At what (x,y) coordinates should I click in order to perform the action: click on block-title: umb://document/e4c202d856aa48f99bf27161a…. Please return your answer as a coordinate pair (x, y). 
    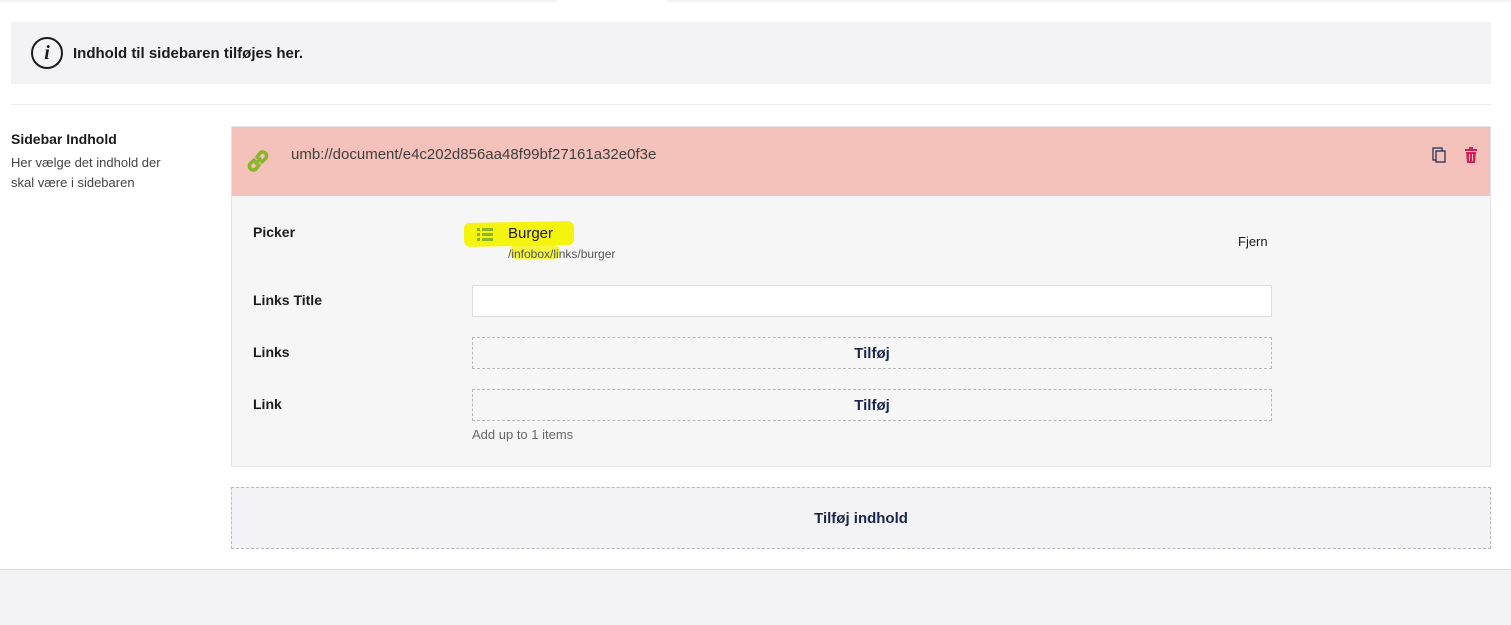
    Looking at the image, I should click on (474, 154).